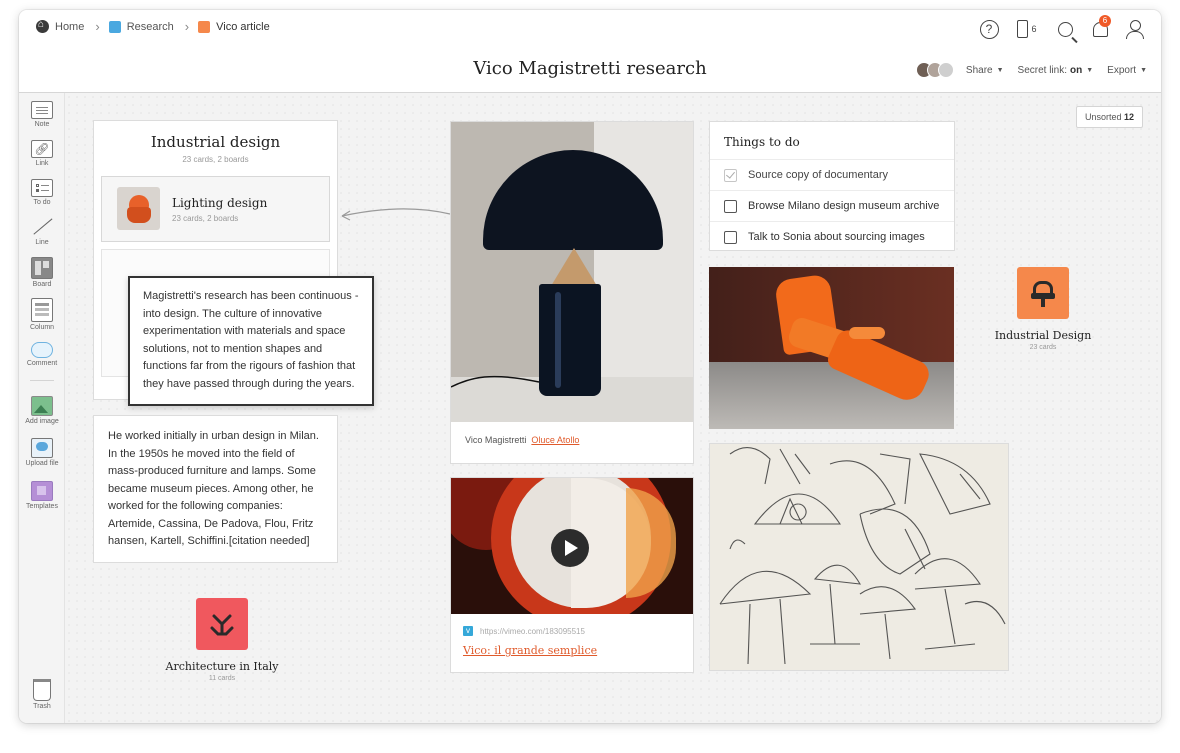 The image size is (1180, 753). What do you see at coordinates (818, 175) in the screenshot?
I see `todo-item-label: Source copy of documentary` at bounding box center [818, 175].